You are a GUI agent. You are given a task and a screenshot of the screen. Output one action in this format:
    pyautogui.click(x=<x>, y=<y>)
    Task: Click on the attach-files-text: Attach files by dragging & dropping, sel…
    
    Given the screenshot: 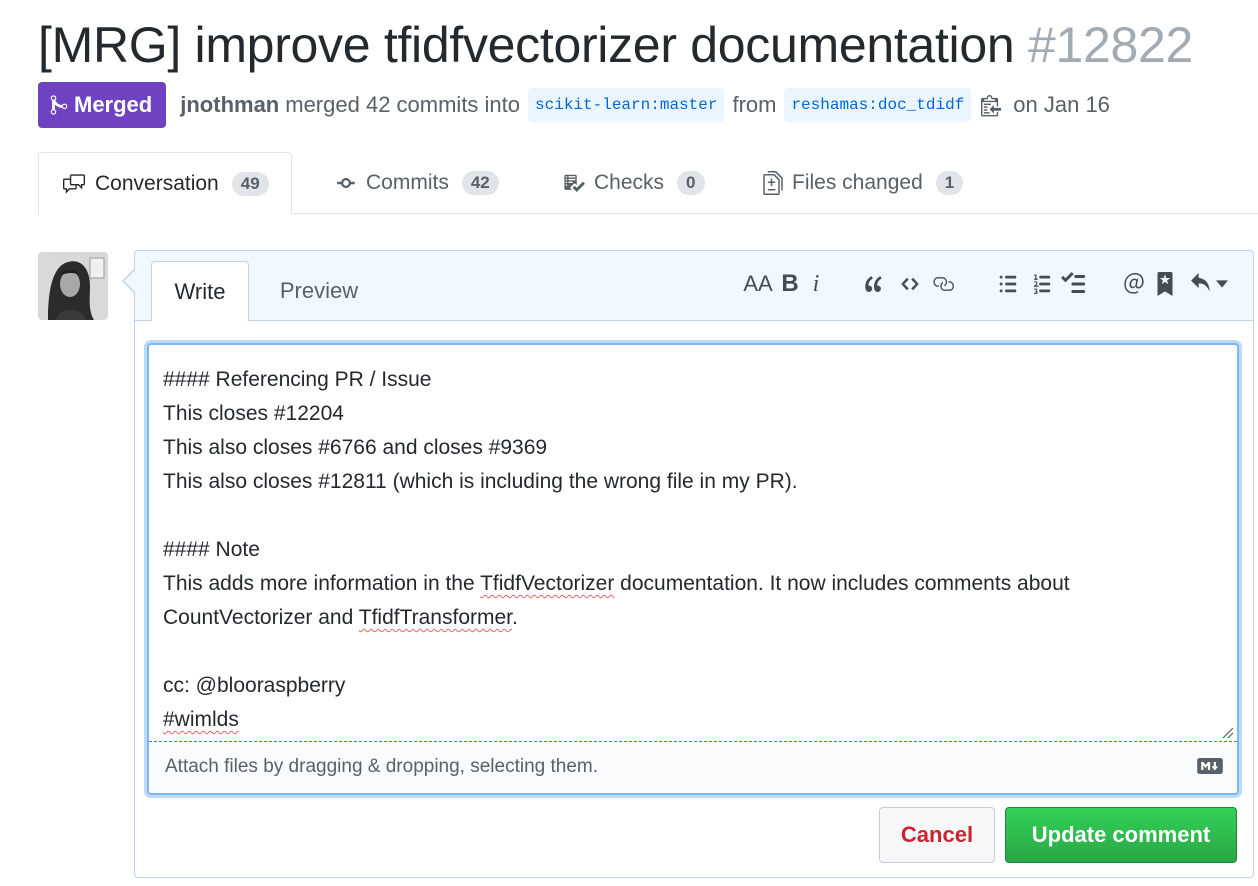 What is the action you would take?
    pyautogui.click(x=382, y=766)
    